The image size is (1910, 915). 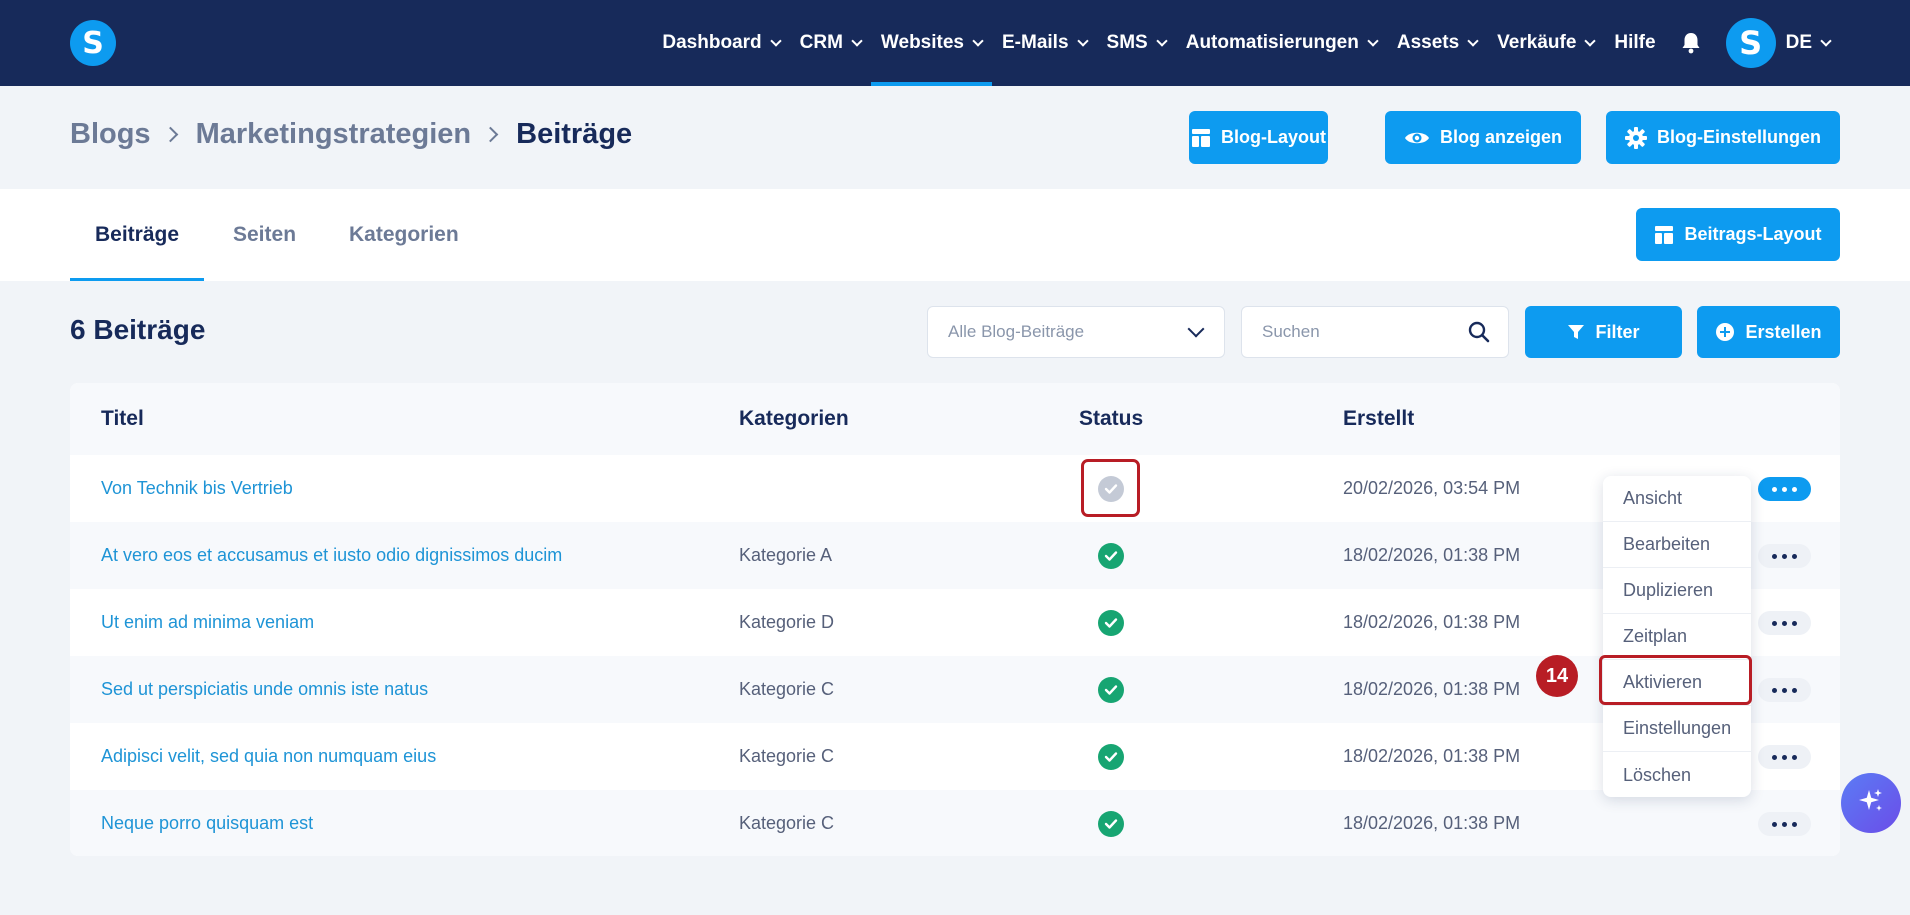 What do you see at coordinates (1378, 419) in the screenshot?
I see `column-header-created: Erstellt` at bounding box center [1378, 419].